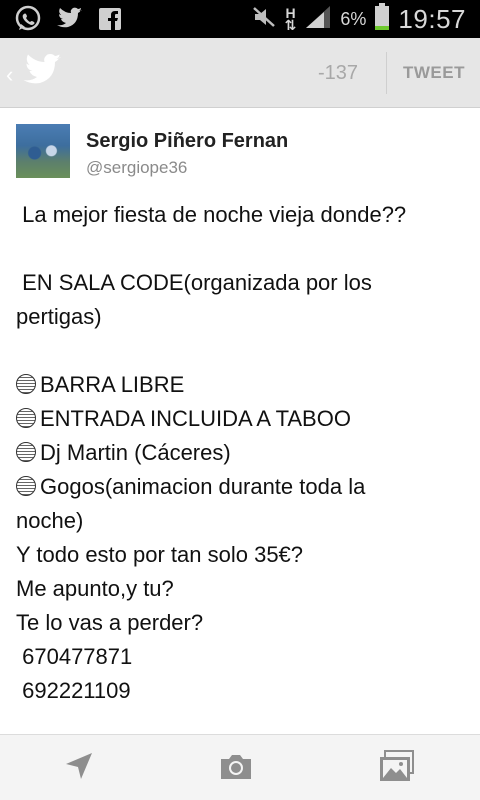  What do you see at coordinates (28, 19) in the screenshot?
I see `whatsapp-icon` at bounding box center [28, 19].